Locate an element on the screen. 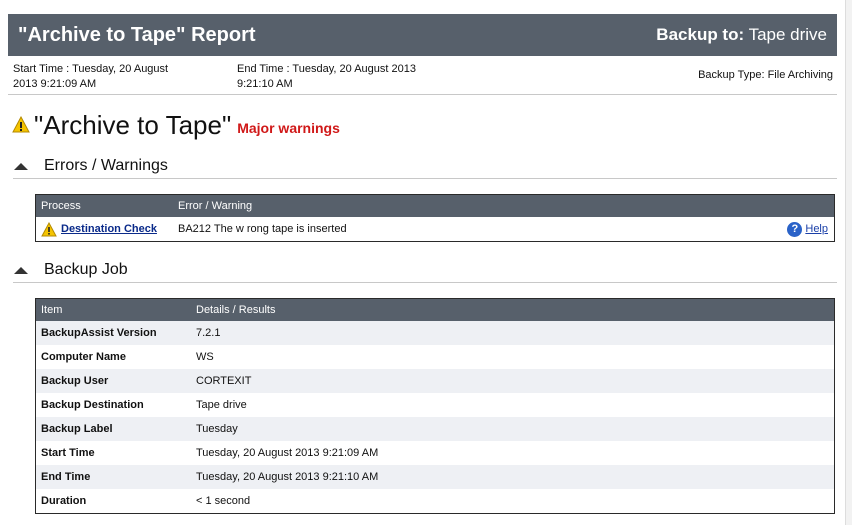 The height and width of the screenshot is (525, 852). status-badge: Major warnings is located at coordinates (288, 128).